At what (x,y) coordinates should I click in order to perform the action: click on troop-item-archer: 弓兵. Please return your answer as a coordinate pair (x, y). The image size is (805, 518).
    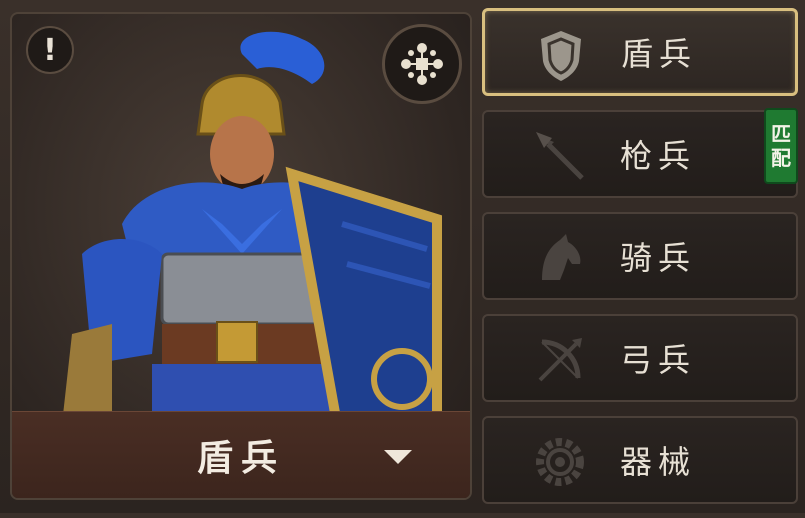
    Looking at the image, I should click on (640, 358).